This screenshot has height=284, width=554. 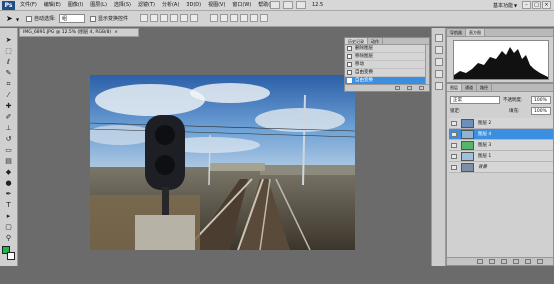 I want to click on zoom-level: 12.5, so click(x=317, y=5).